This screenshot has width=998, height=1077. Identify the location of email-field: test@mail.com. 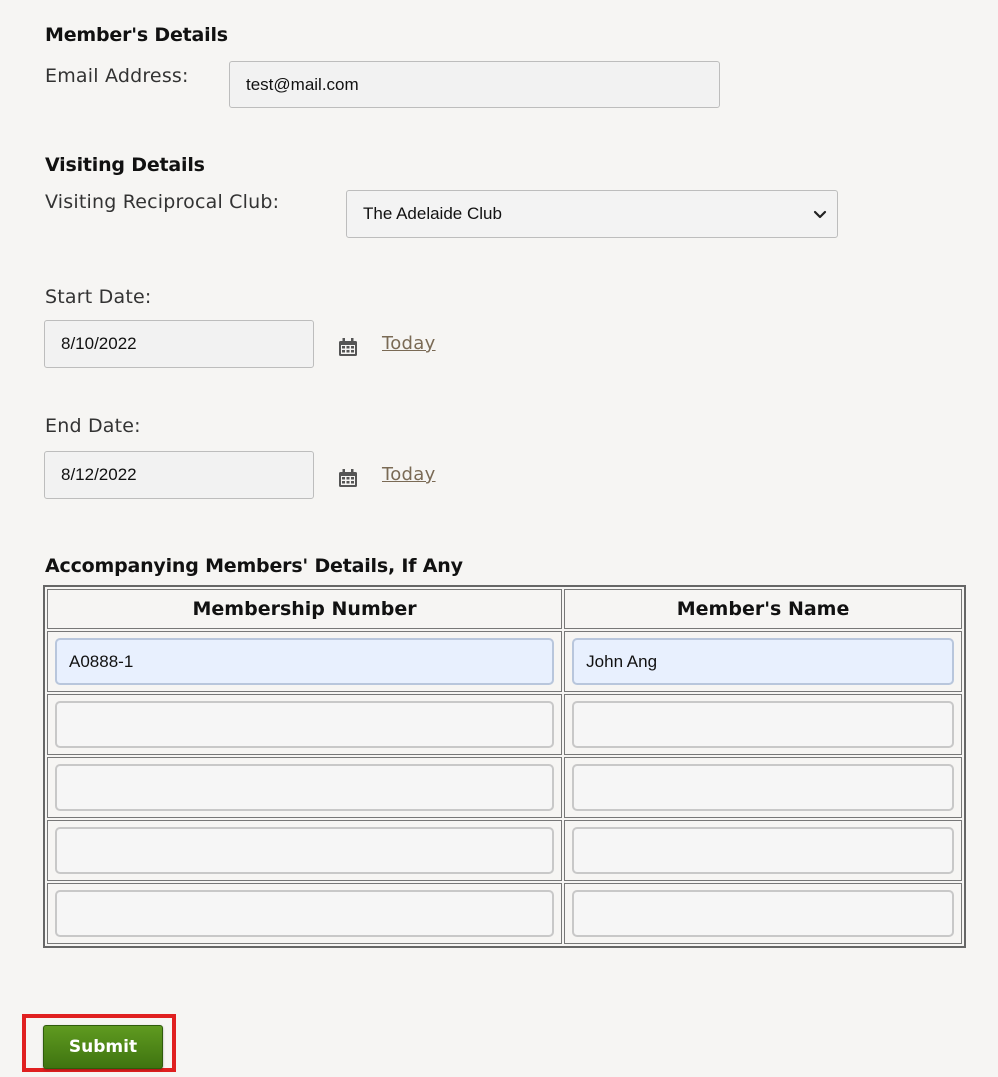
(474, 84).